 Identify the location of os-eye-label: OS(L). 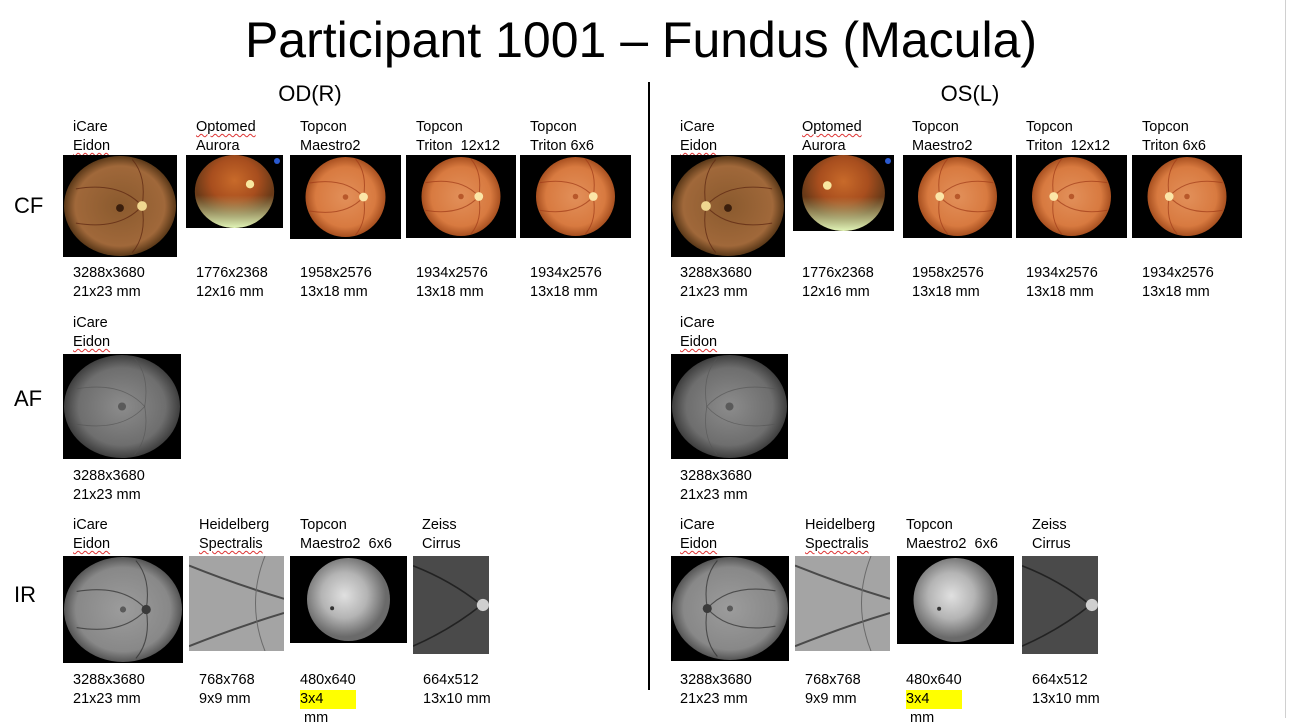
(970, 93).